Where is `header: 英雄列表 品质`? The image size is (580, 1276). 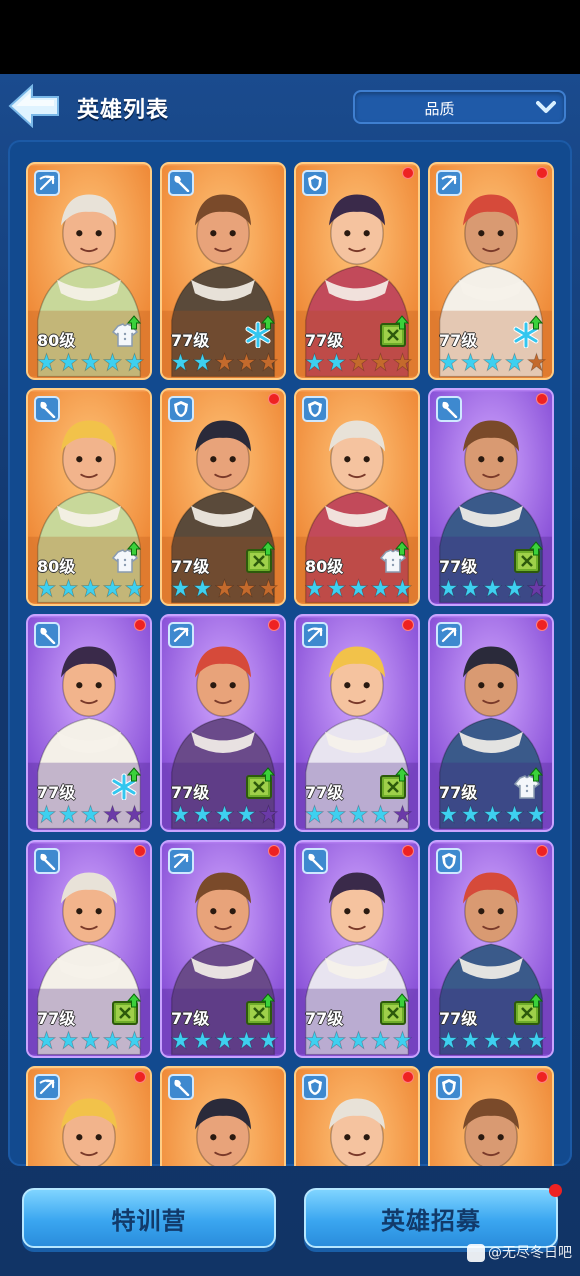 header: 英雄列表 品质 is located at coordinates (290, 107).